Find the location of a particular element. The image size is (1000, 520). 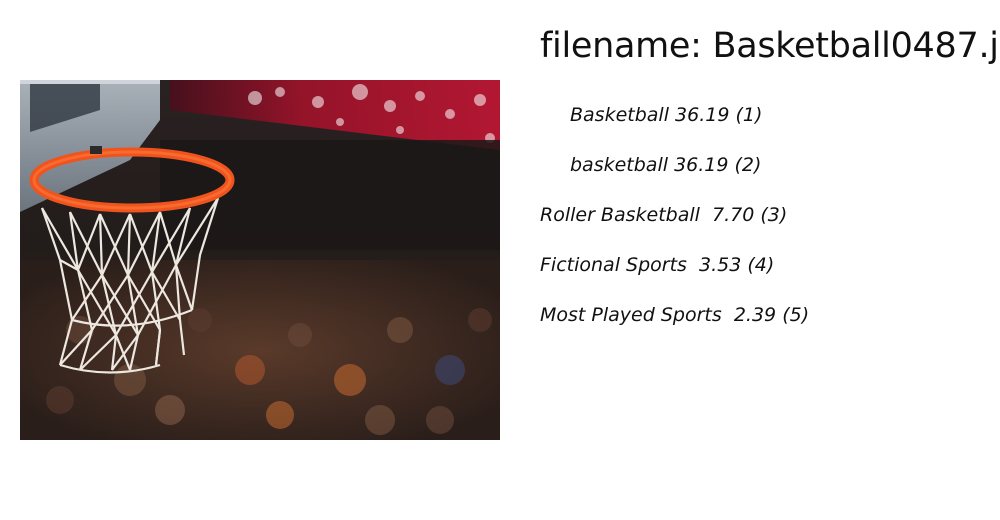

tag-rank: (2) is located at coordinates (748, 165).